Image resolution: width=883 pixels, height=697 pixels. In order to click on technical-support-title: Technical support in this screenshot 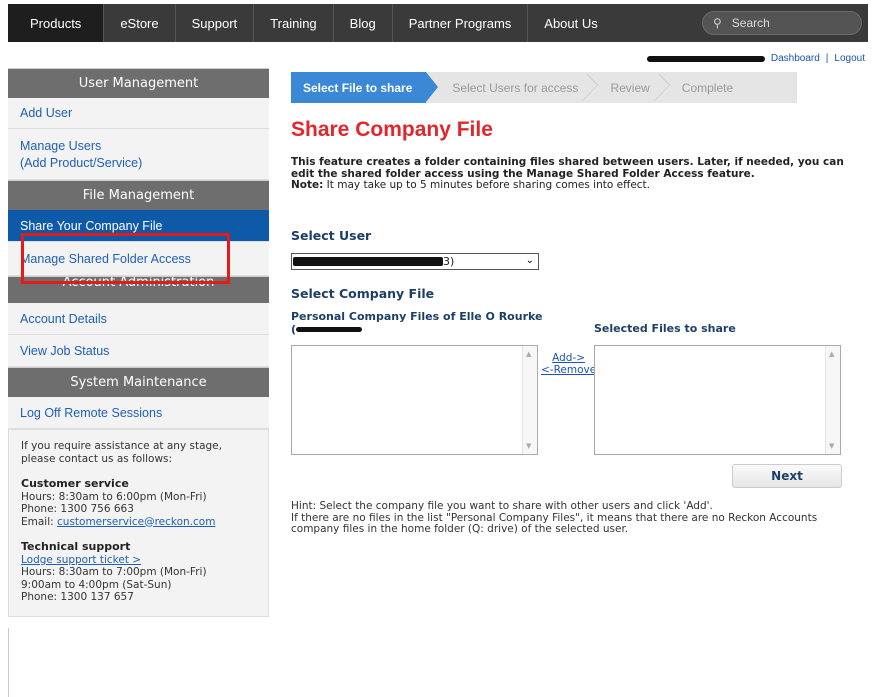, I will do `click(76, 546)`.